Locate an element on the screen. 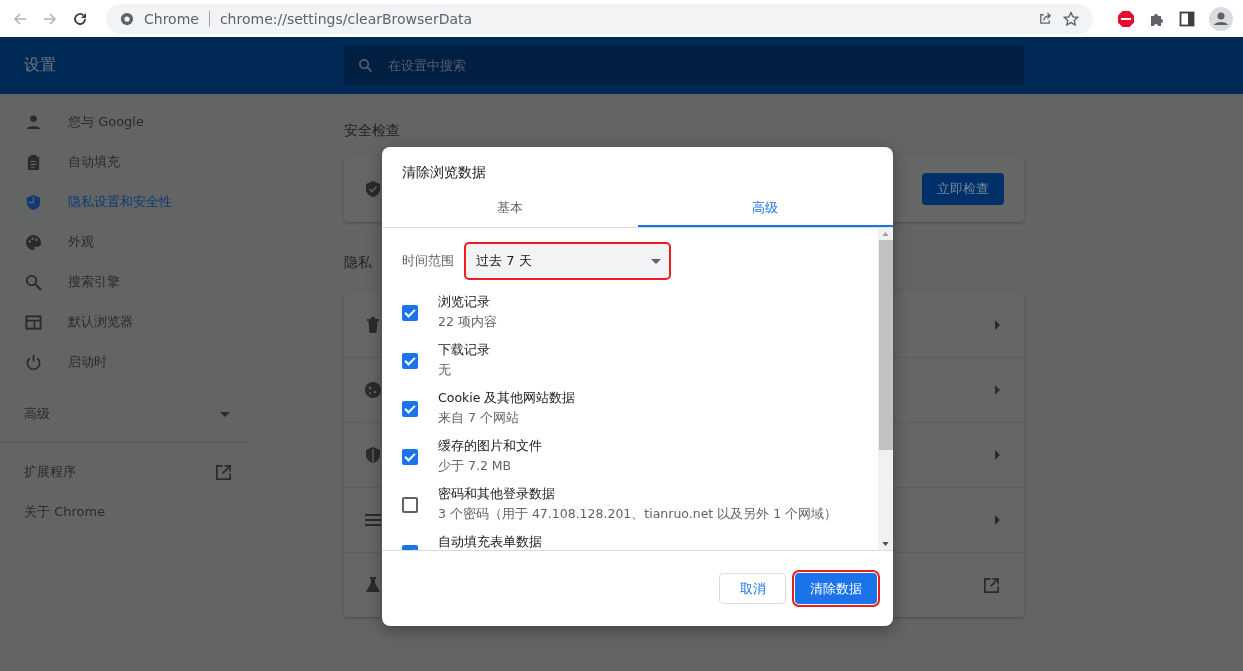 The image size is (1243, 671). option-label: Cookie 及其他网站数据 is located at coordinates (507, 398).